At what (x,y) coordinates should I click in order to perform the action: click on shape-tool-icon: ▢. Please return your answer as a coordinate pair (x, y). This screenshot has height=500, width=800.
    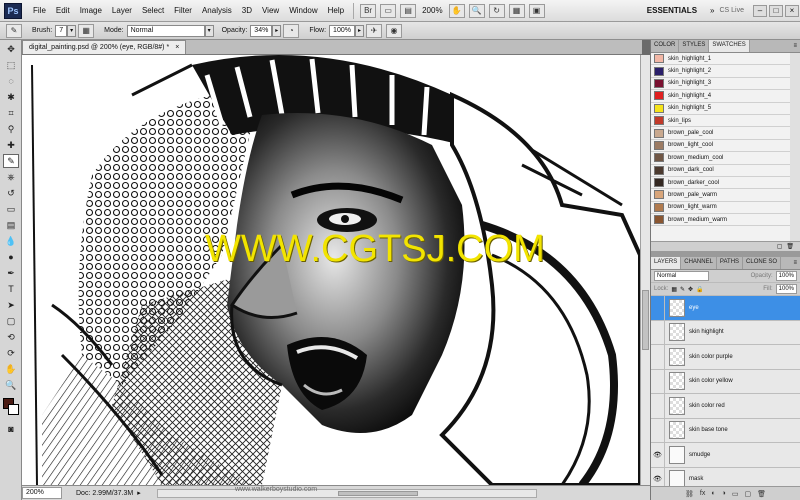
    Looking at the image, I should click on (11, 321).